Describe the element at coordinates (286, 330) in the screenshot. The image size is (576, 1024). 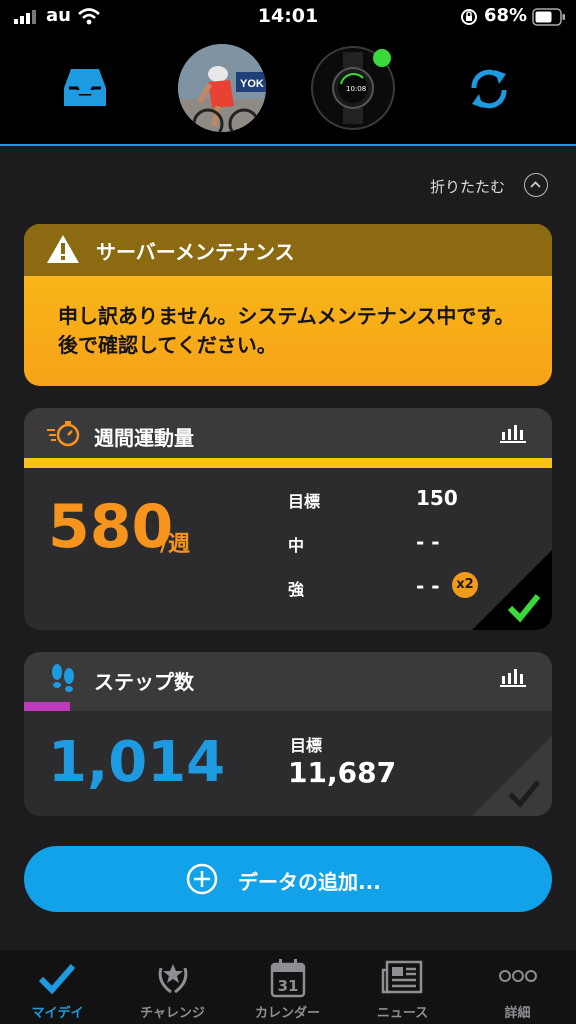
I see `alert-message: 申し訳ありません。システムメンテナンス中です。後で確認してください。` at that location.